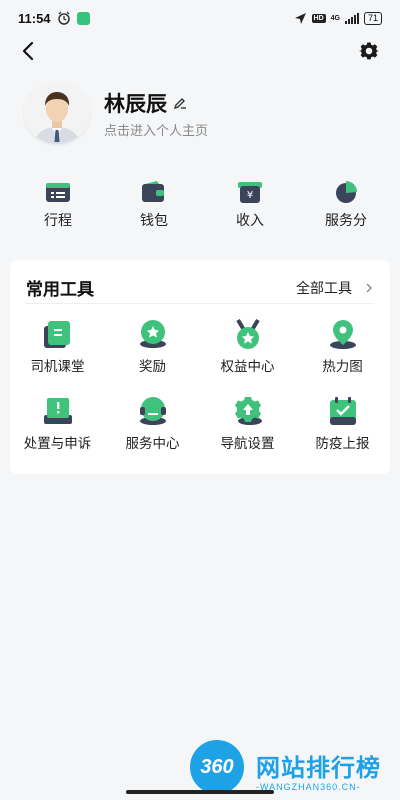 The image size is (400, 800). Describe the element at coordinates (135, 104) in the screenshot. I see `user-name: 林辰辰` at that location.